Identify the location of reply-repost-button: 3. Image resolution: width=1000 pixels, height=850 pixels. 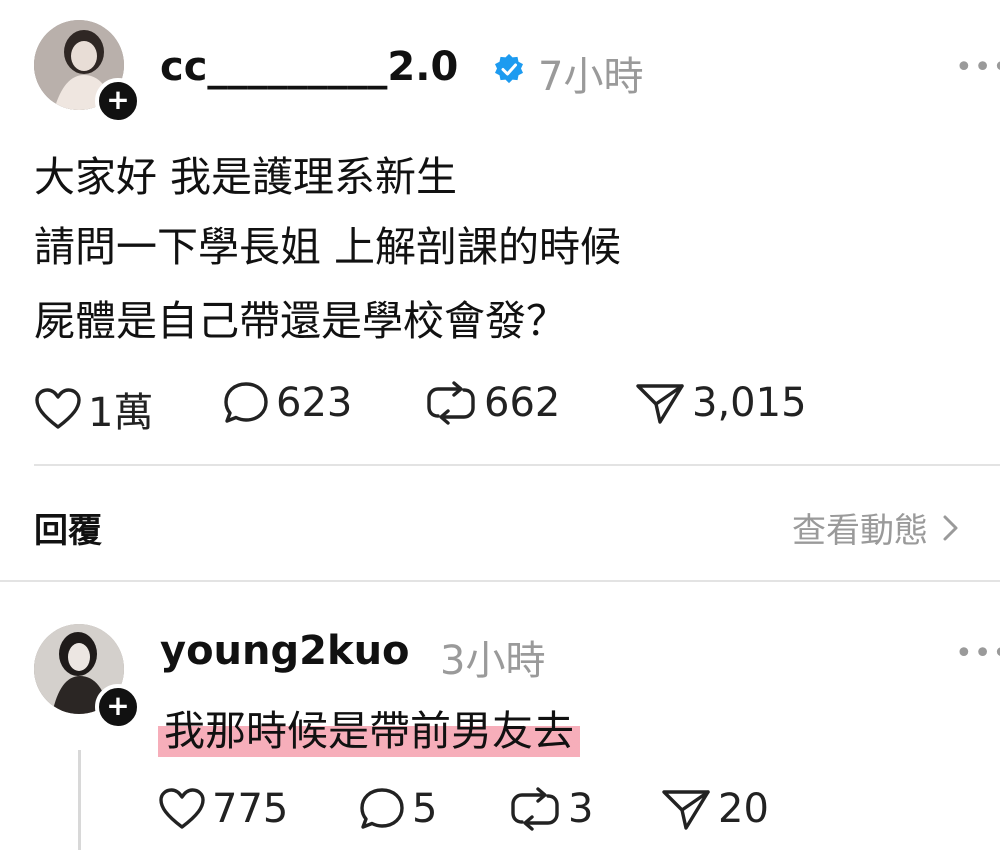
(550, 809).